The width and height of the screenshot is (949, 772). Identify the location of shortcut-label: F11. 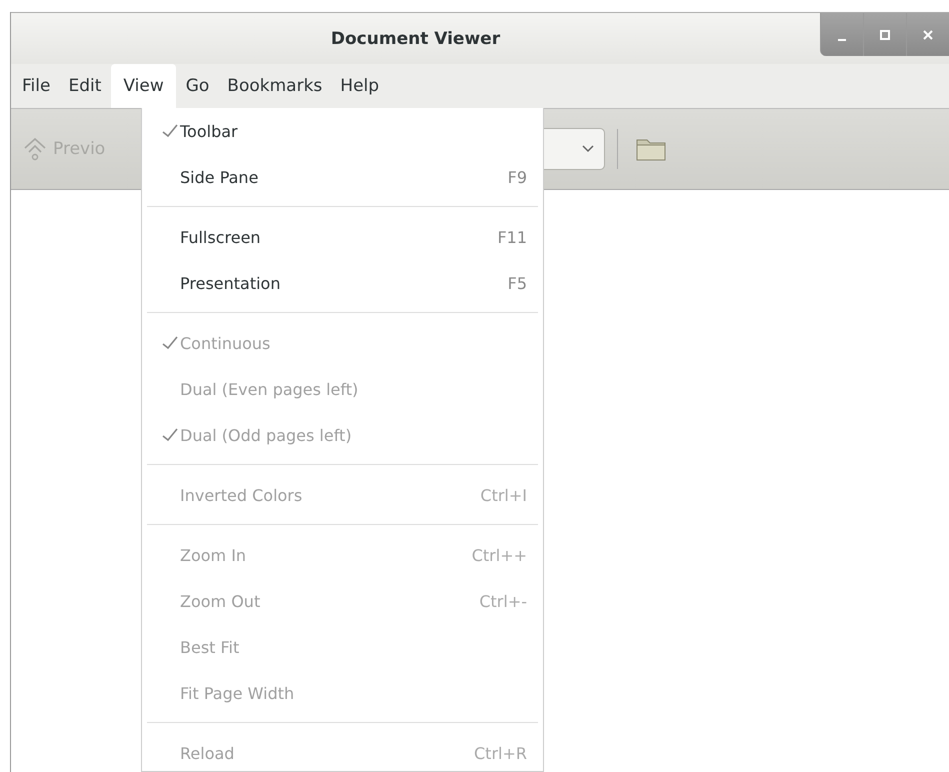
(512, 237).